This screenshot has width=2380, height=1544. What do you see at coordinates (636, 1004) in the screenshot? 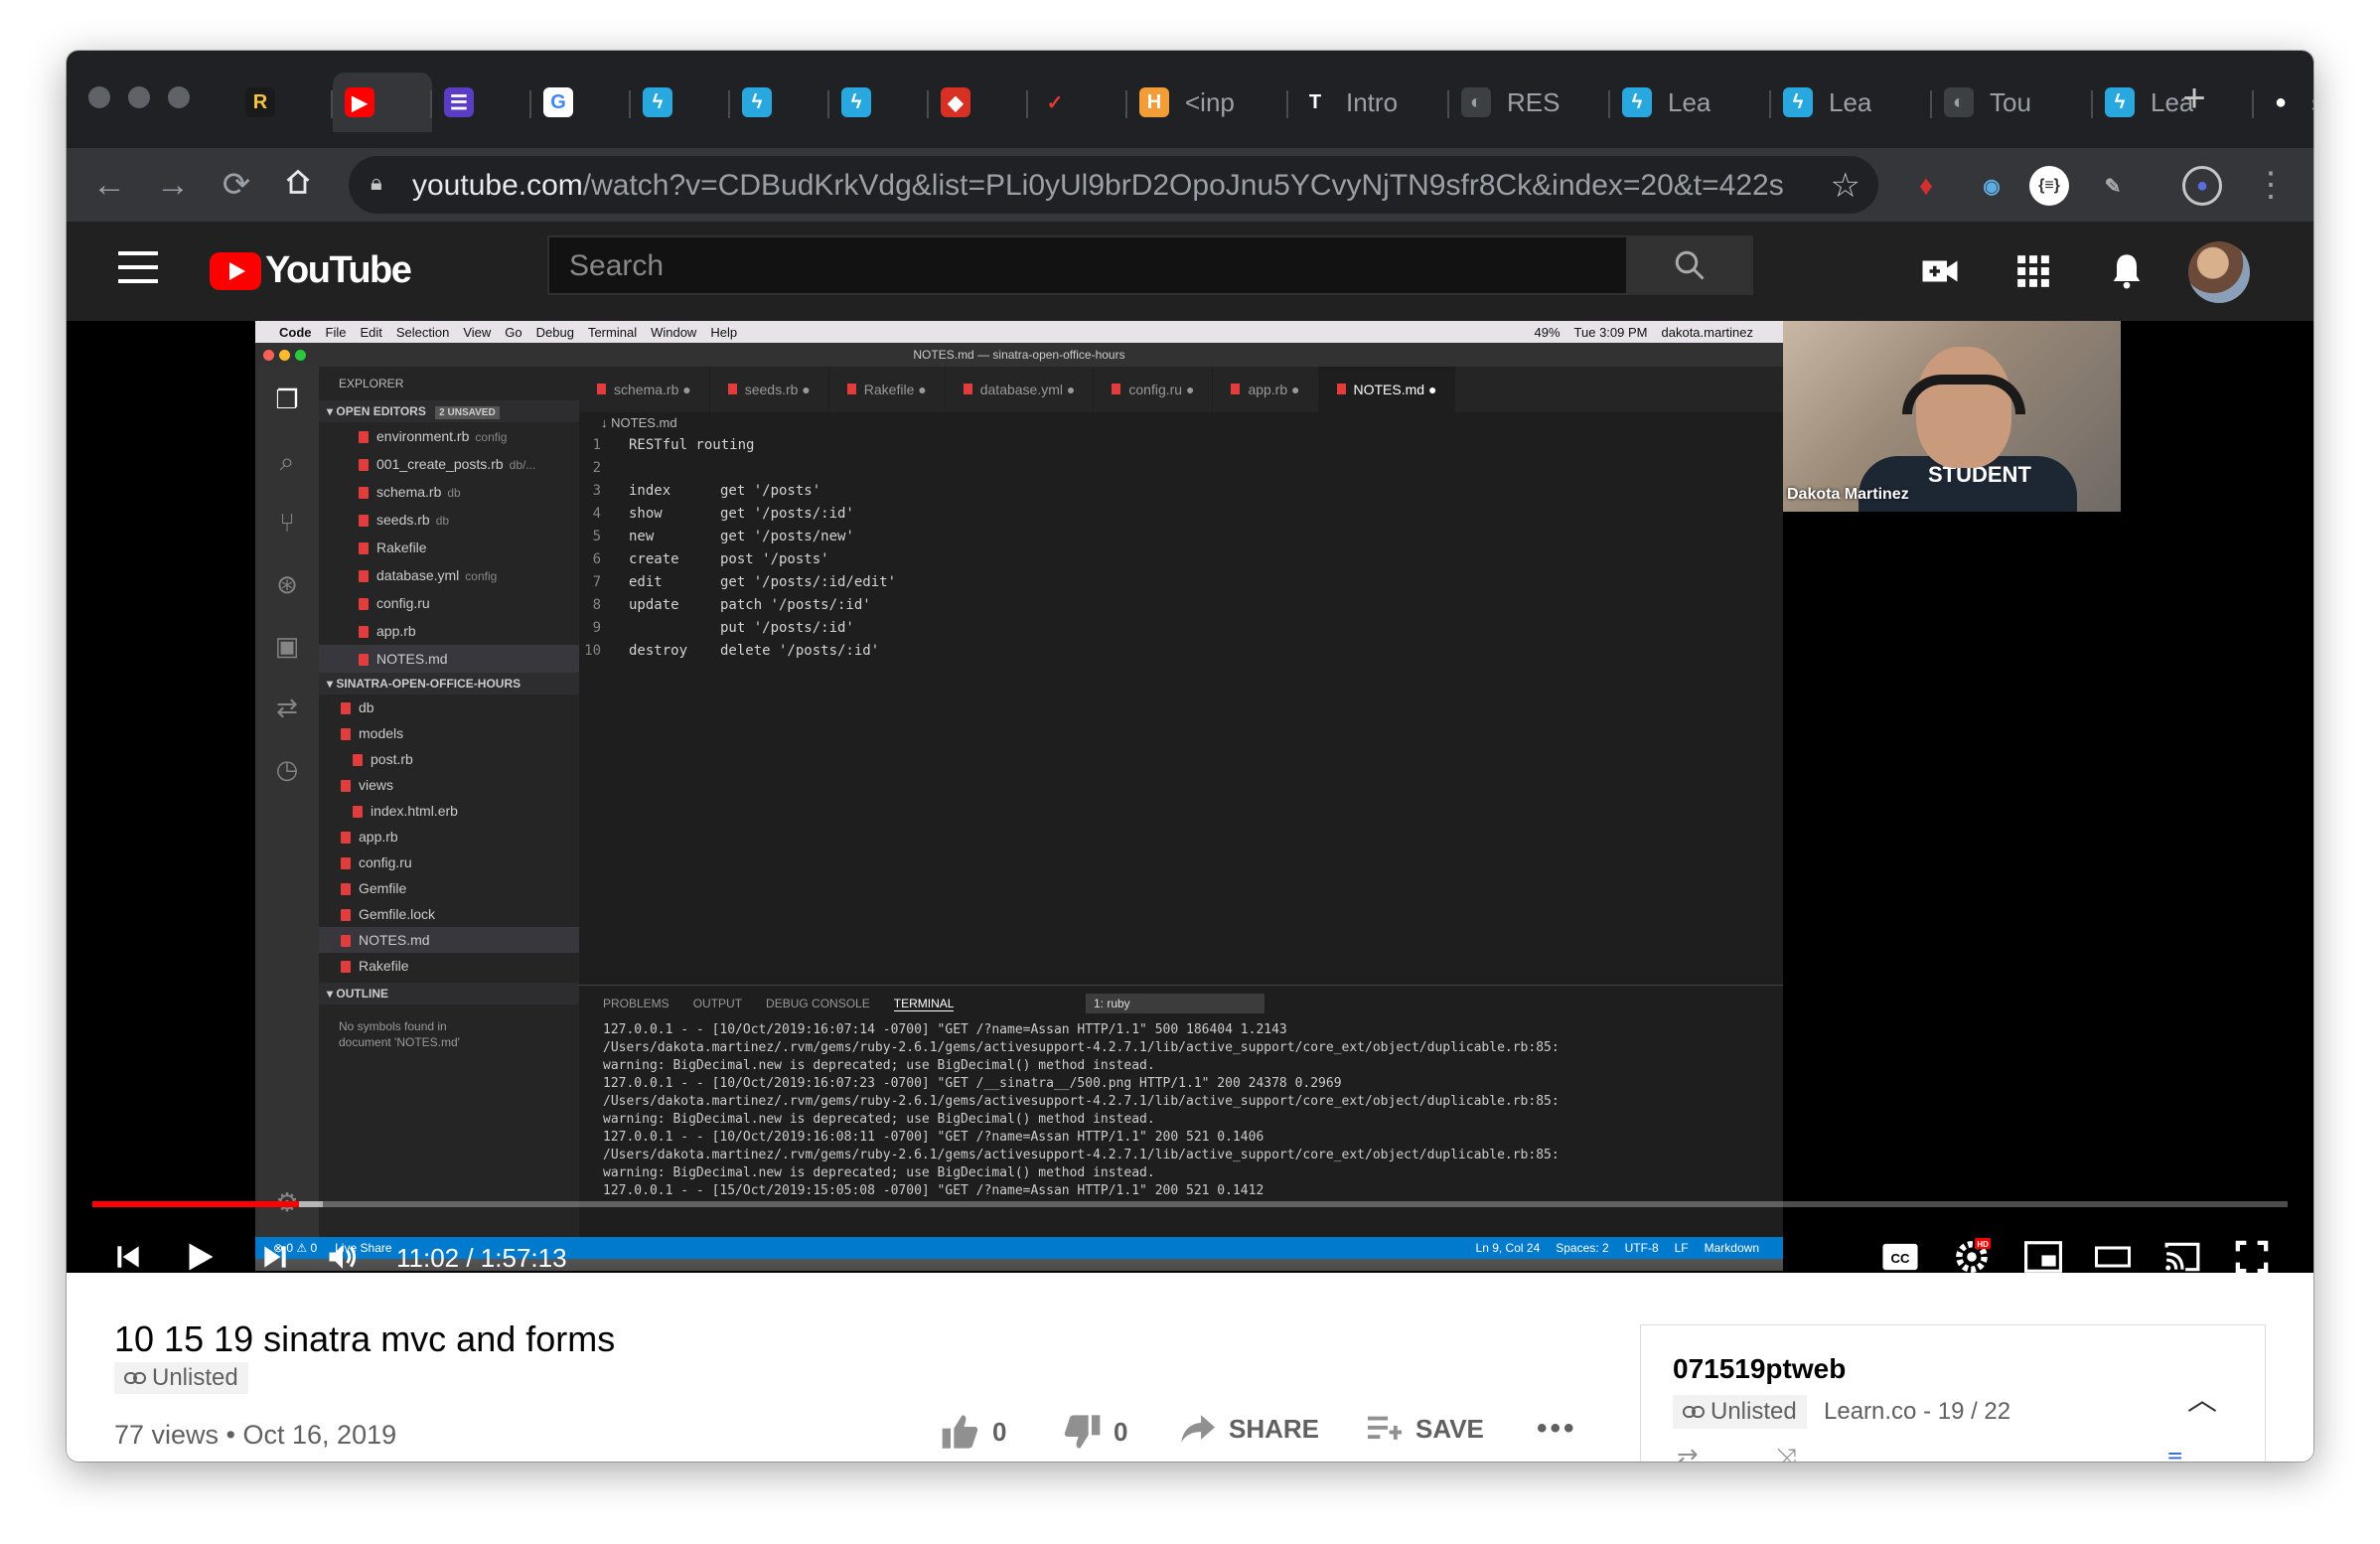
I see `panel-tab: PROBLEMS` at bounding box center [636, 1004].